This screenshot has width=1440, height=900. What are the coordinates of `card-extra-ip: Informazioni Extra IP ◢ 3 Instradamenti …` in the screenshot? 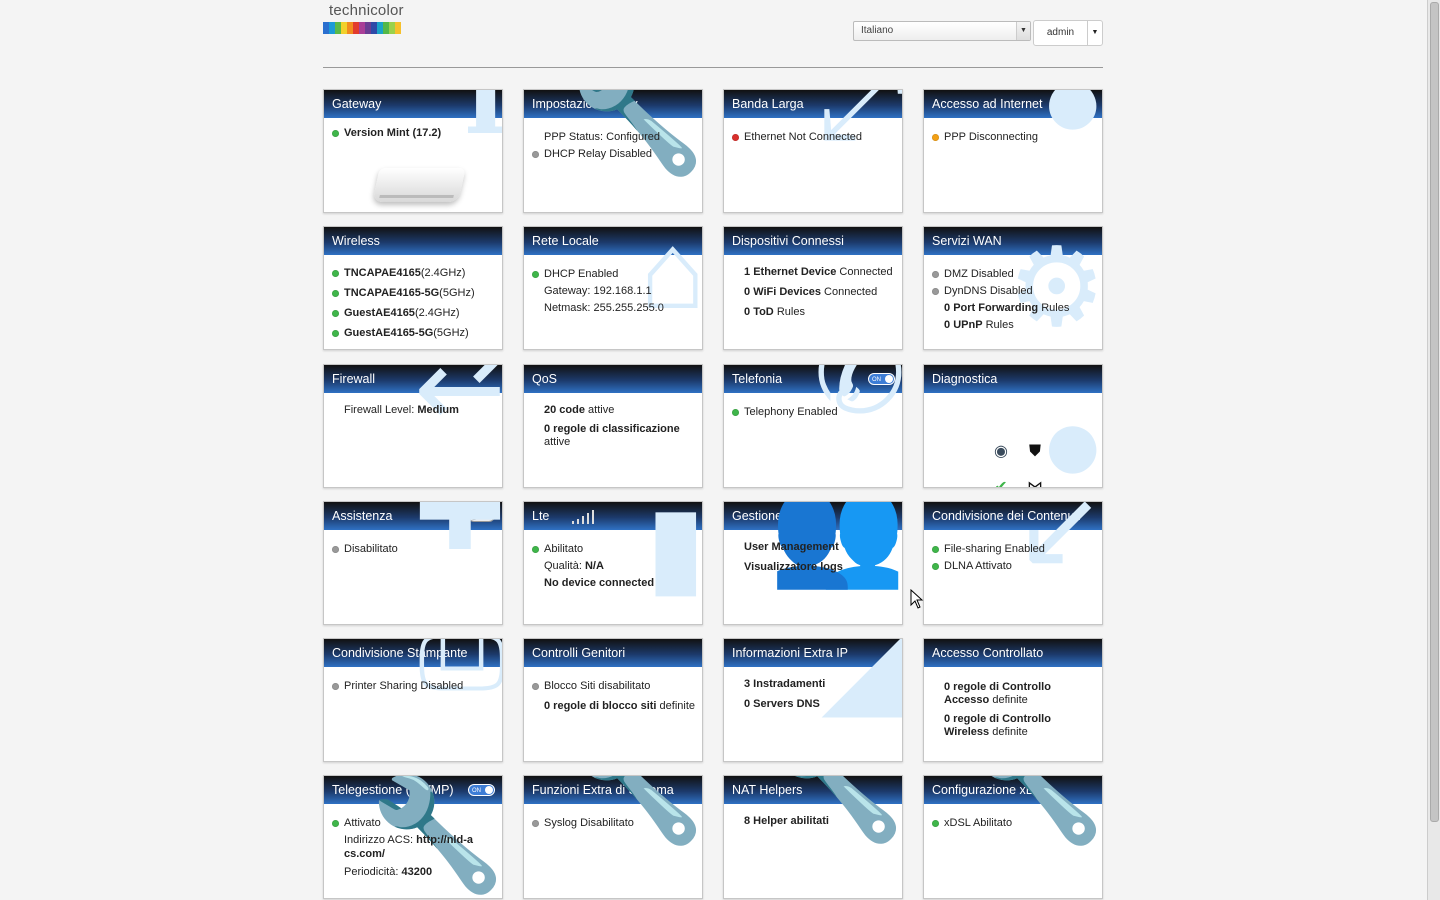 It's located at (813, 700).